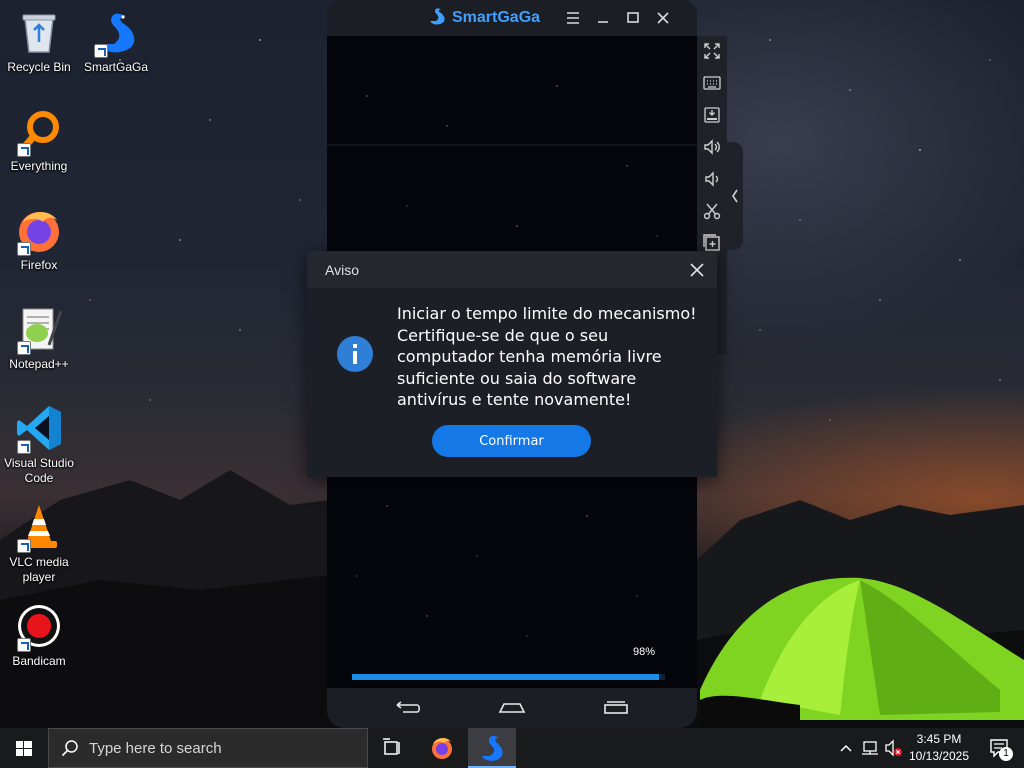 This screenshot has height=768, width=1024. Describe the element at coordinates (39, 528) in the screenshot. I see `vlc-cone-icon` at that location.